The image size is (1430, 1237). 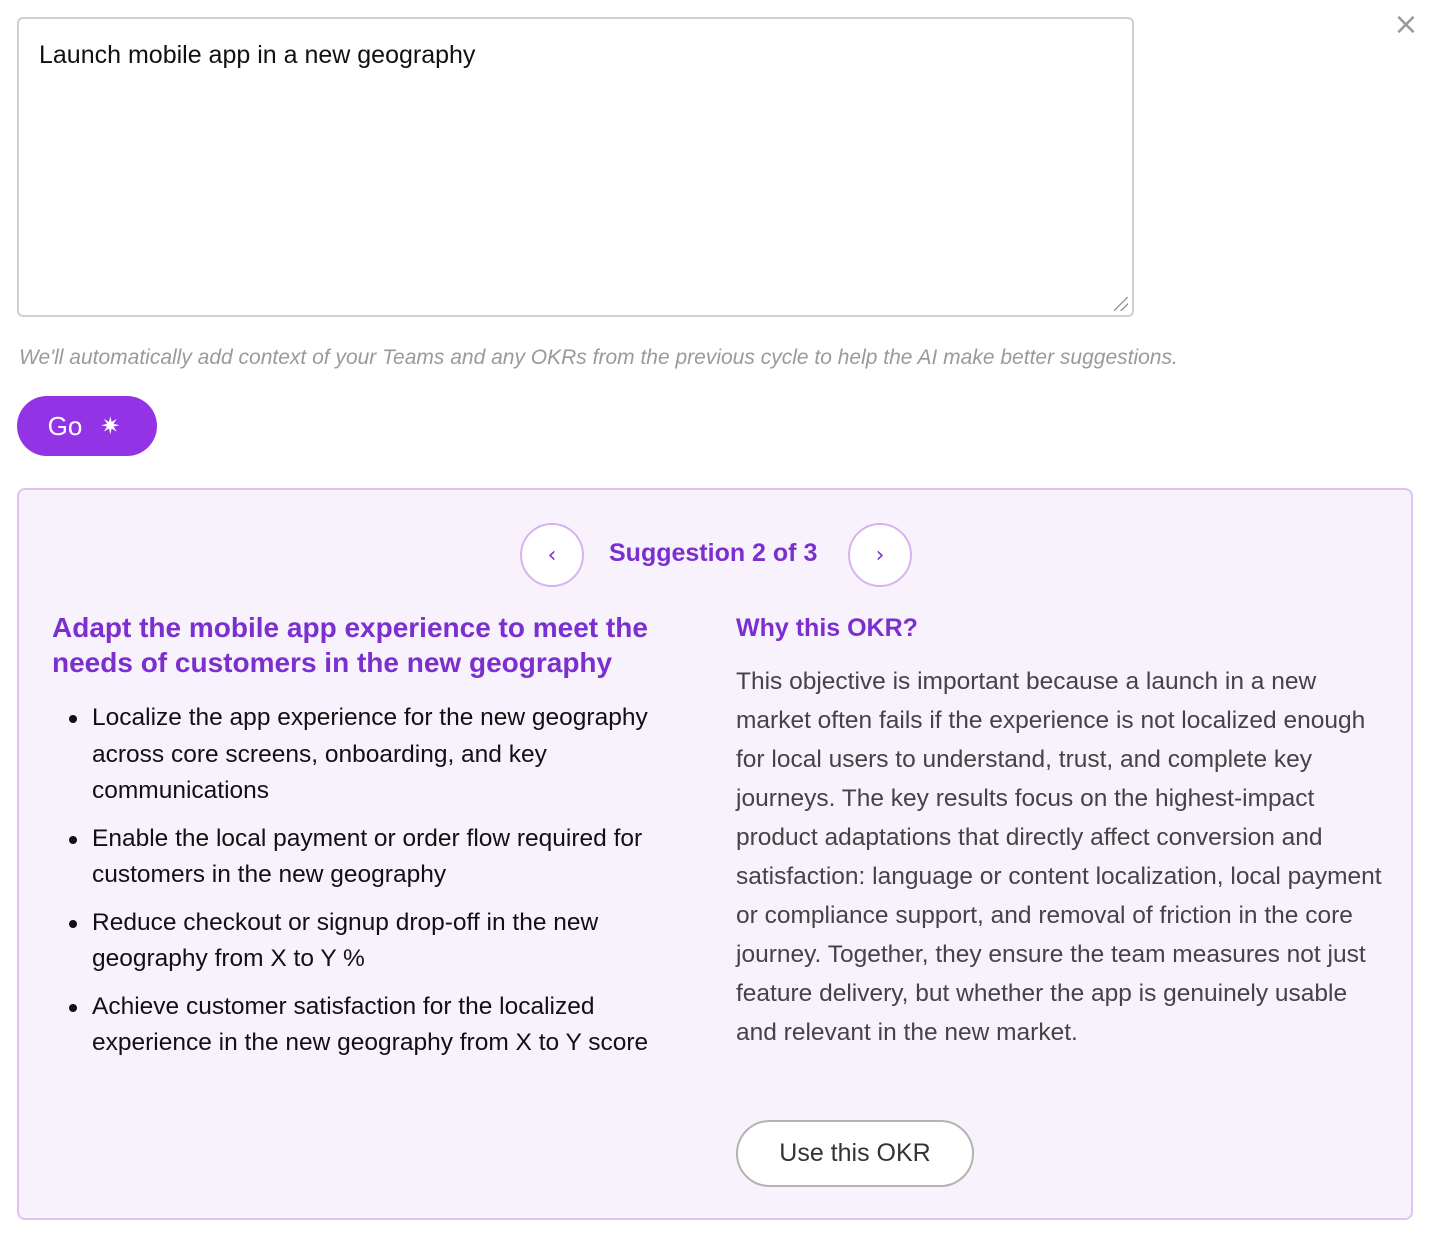 I want to click on why-okr-heading: Why this OKR?, so click(x=827, y=628).